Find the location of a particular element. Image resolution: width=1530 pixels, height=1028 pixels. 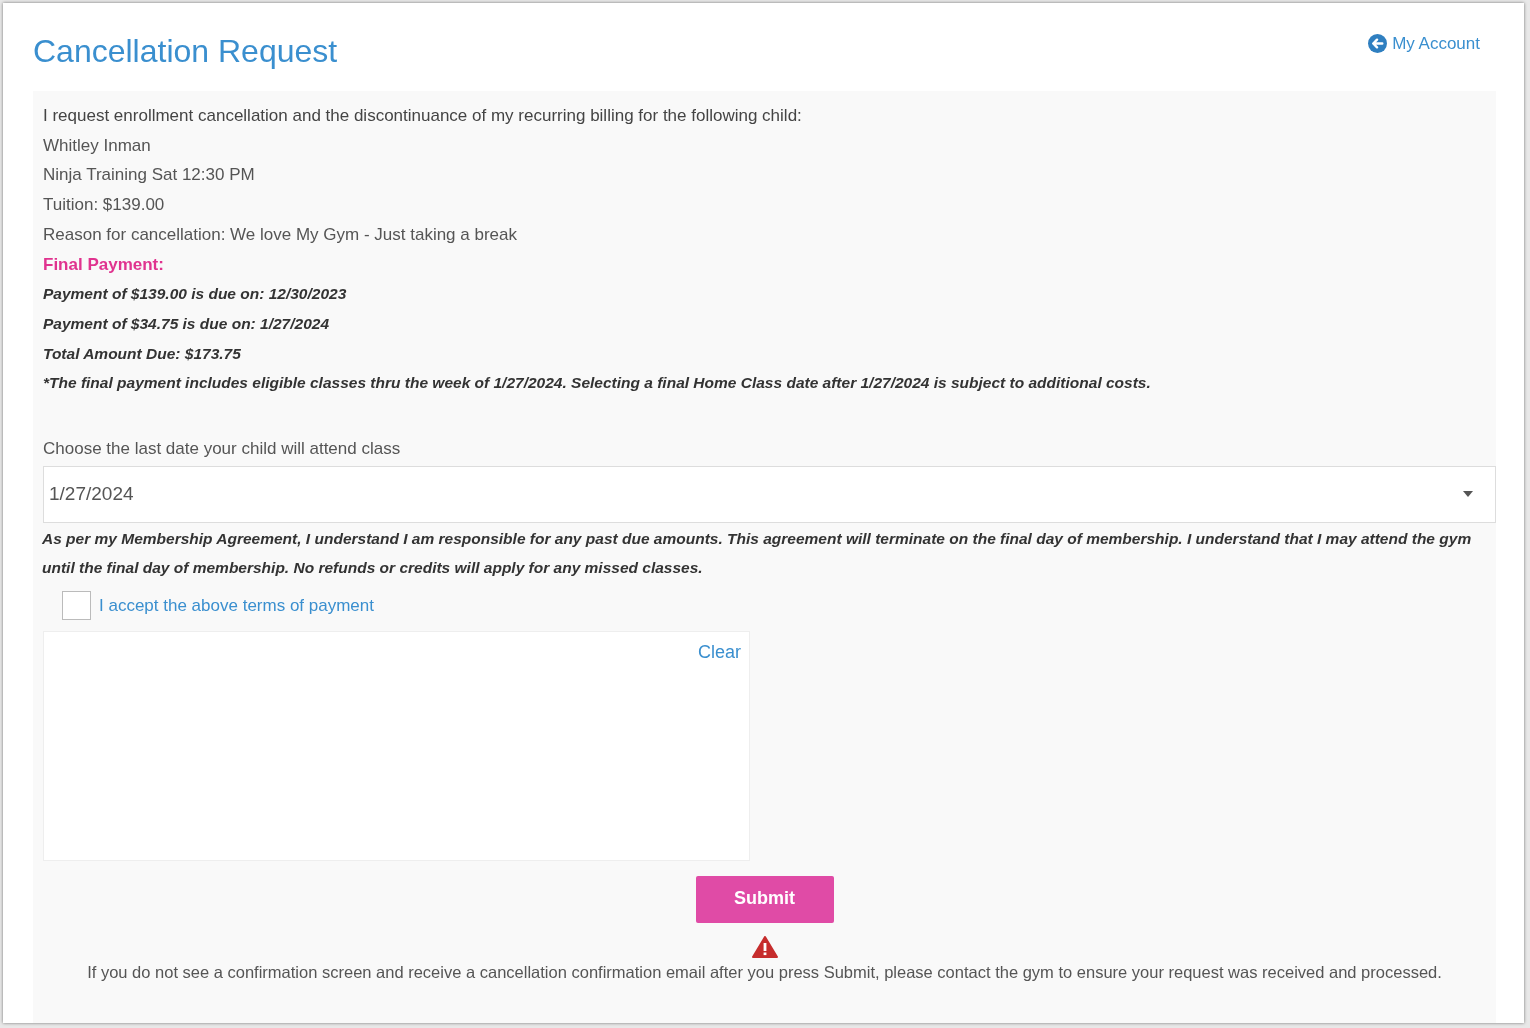

signature-pad: Clear is located at coordinates (396, 745).